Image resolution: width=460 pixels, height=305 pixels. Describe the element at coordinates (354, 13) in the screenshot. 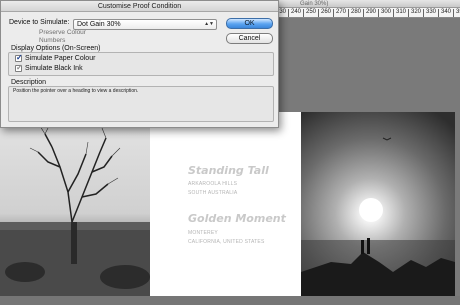

I see `ruler-tick-label: 280` at that location.